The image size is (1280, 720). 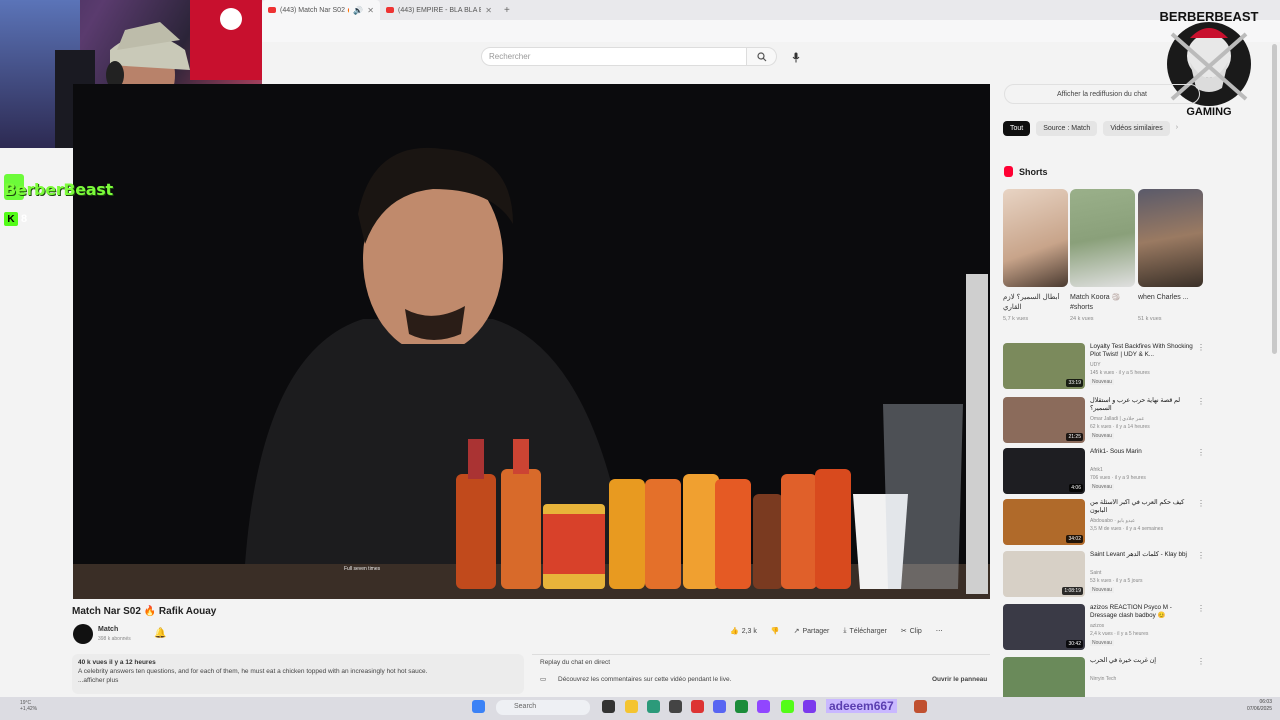 I want to click on video-duration: 21:25, so click(x=1074, y=437).